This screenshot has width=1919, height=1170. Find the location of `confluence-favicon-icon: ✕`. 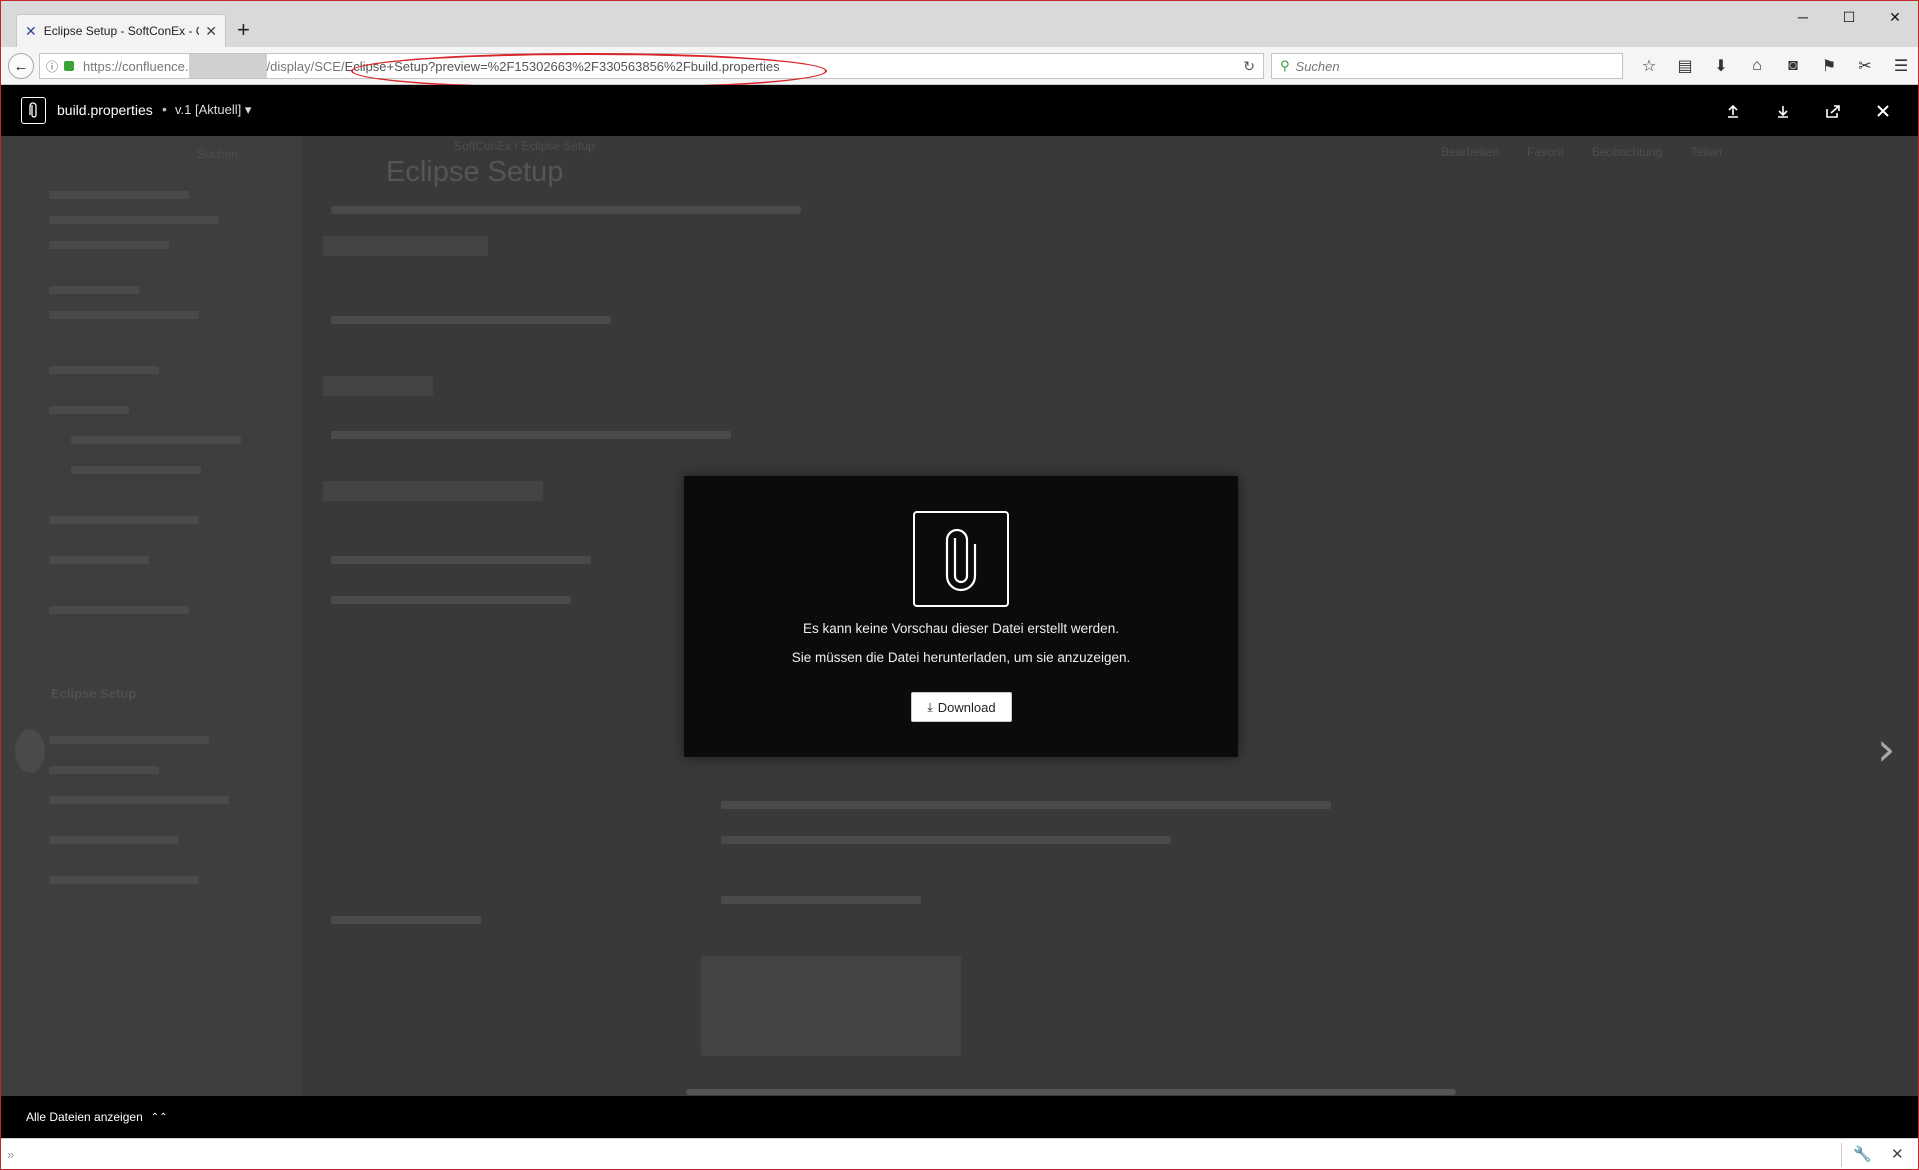

confluence-favicon-icon: ✕ is located at coordinates (31, 30).